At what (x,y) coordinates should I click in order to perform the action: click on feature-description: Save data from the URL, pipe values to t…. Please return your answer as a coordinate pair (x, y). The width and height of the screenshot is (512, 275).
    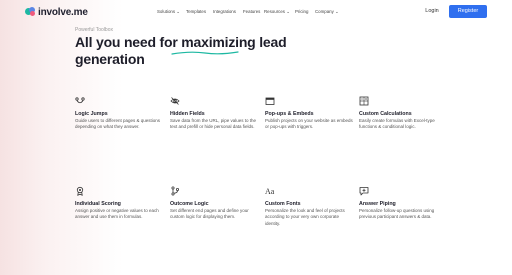
    Looking at the image, I should click on (213, 124).